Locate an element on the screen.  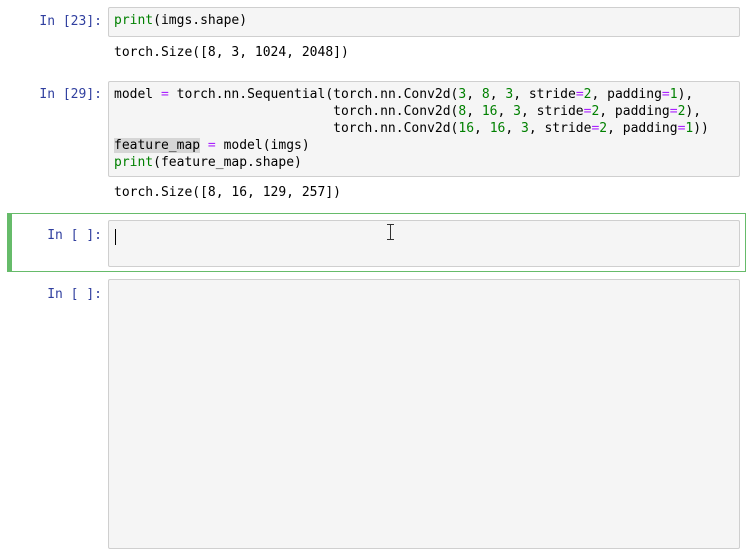
ibeam-cursor-icon is located at coordinates (391, 232).